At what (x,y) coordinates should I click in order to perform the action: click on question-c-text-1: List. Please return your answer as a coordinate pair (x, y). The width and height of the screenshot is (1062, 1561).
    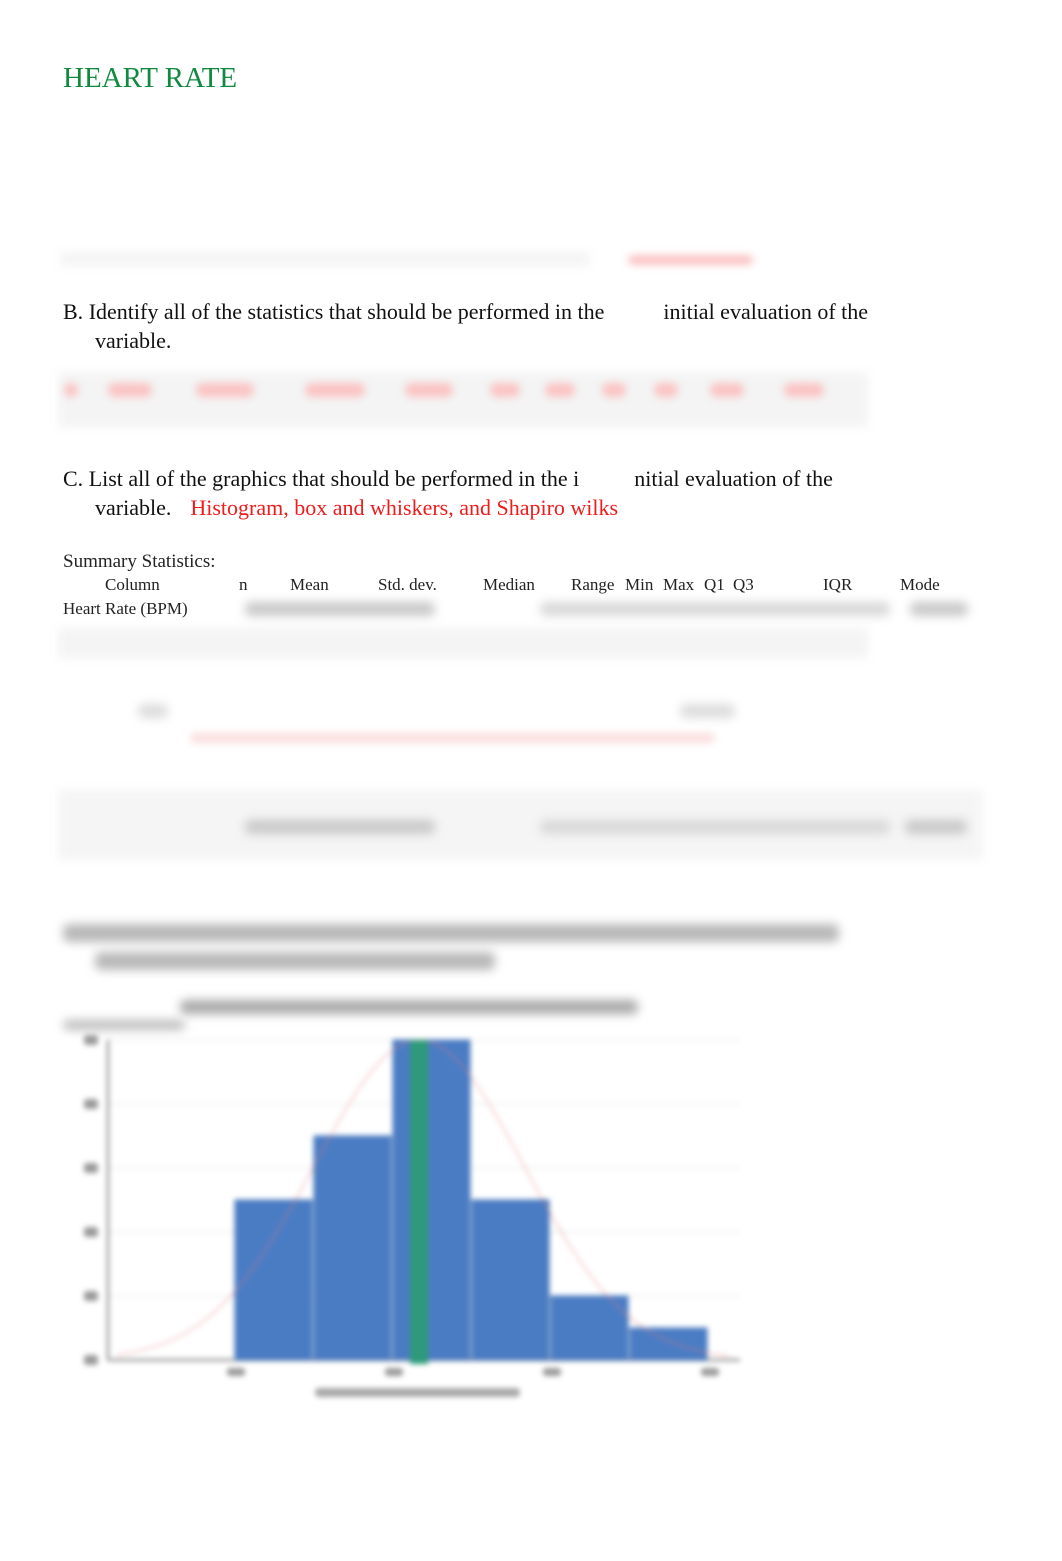
    Looking at the image, I should click on (105, 478).